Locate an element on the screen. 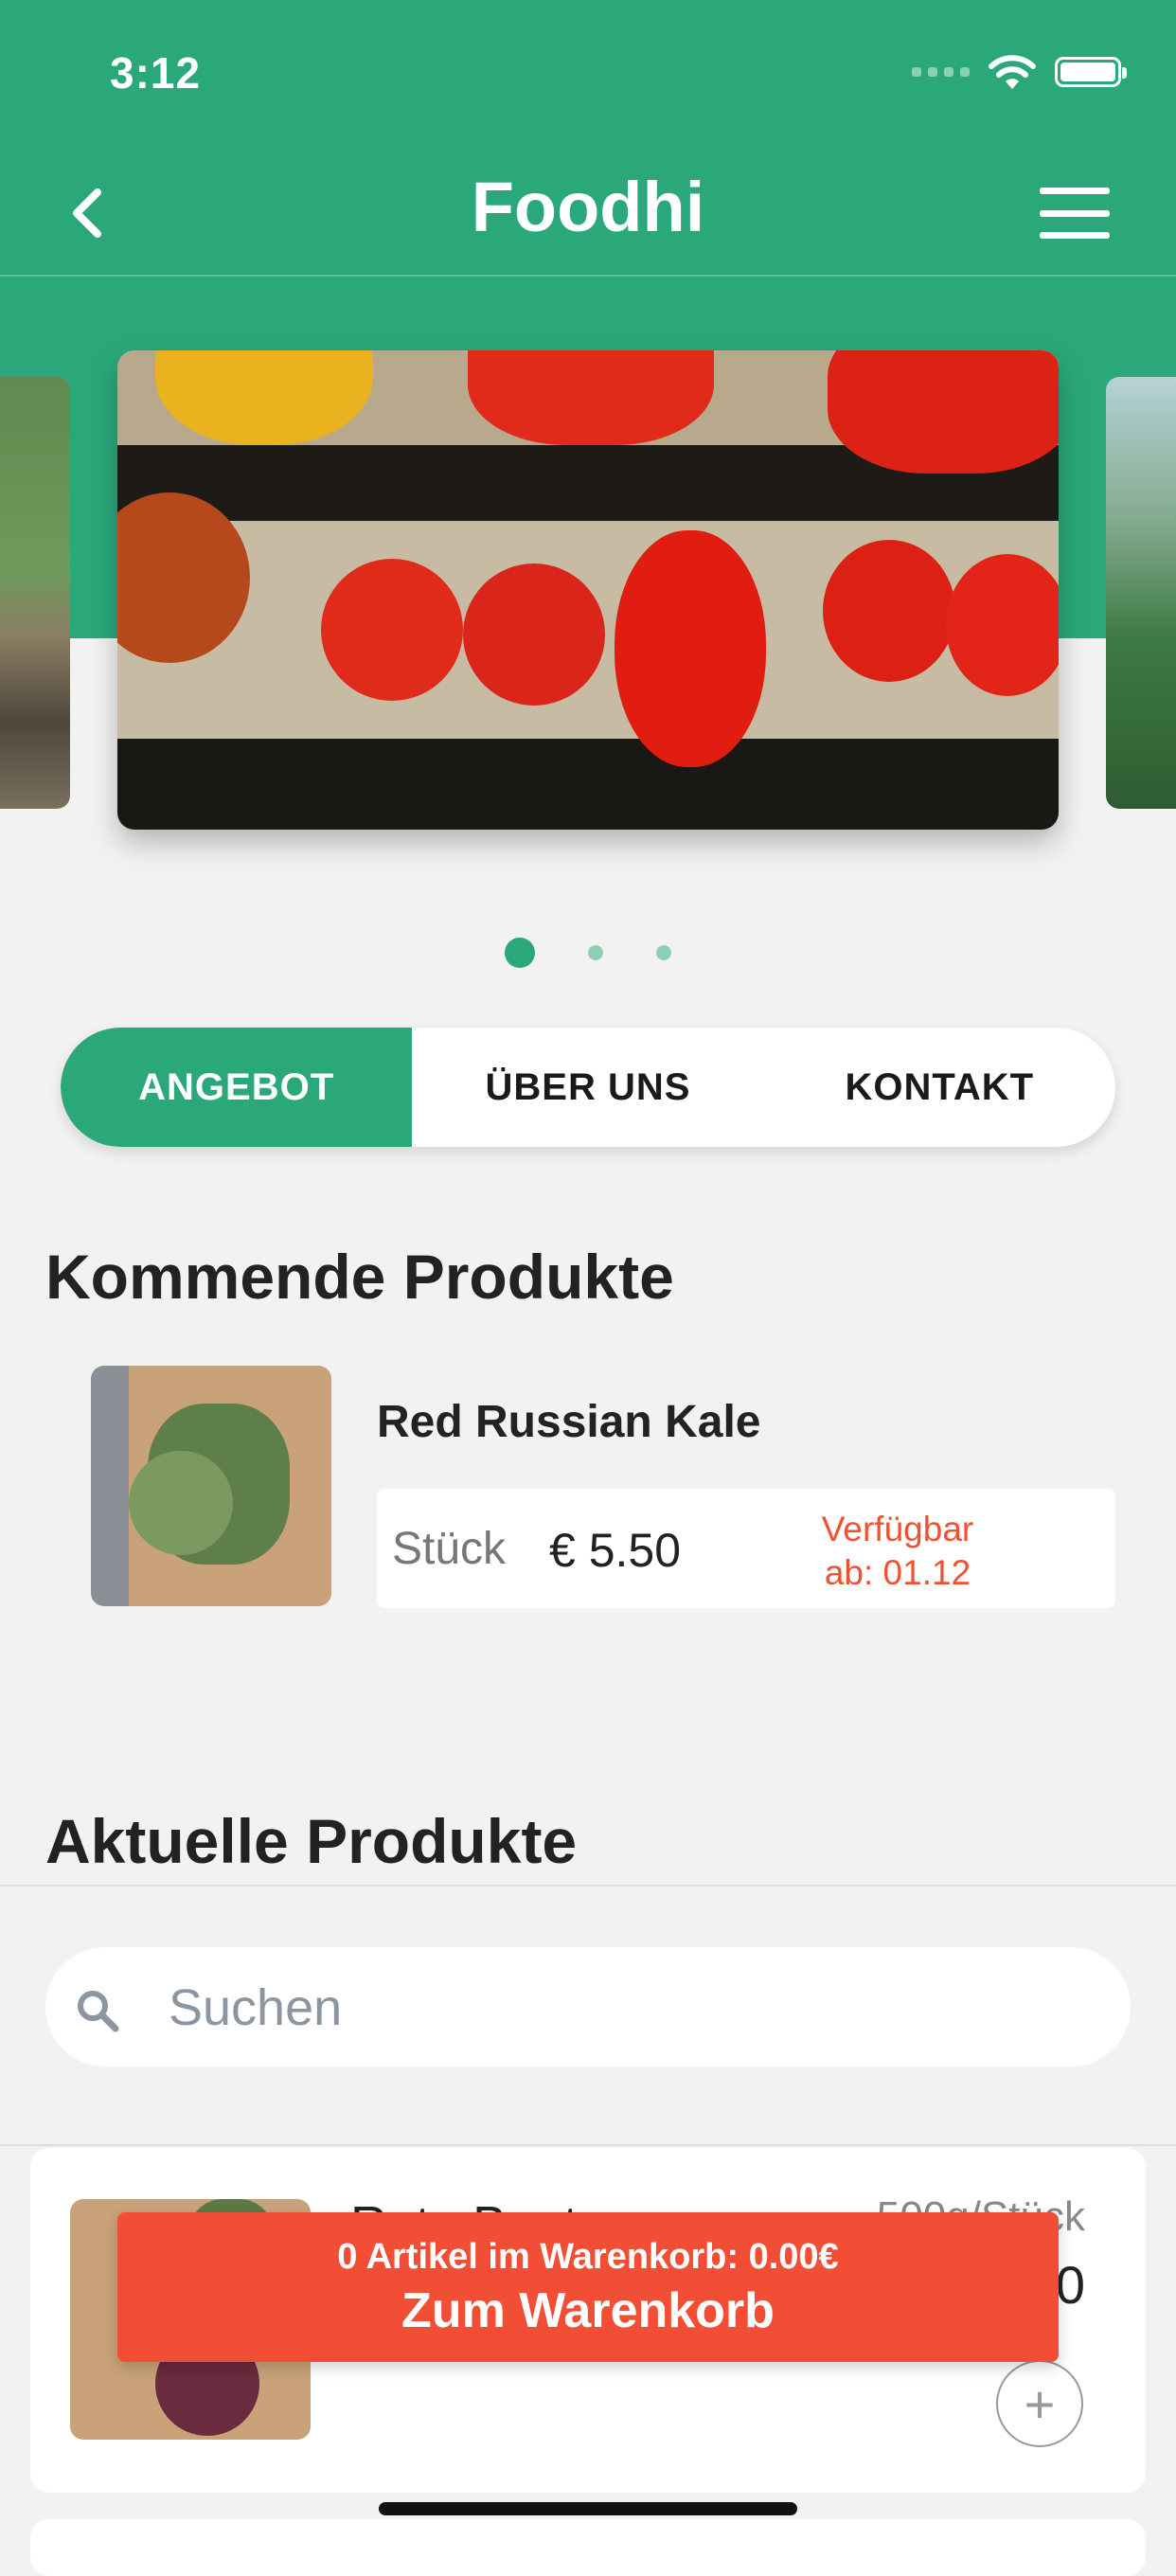 The image size is (1176, 2576). availability-label: Verfügbar ab: 01.12 is located at coordinates (897, 1551).